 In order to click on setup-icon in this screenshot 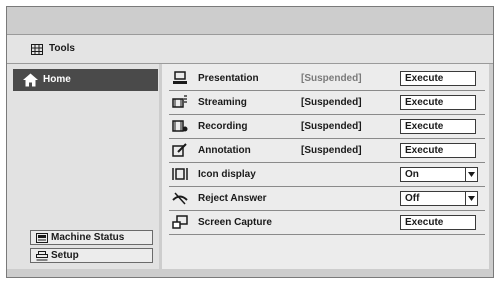, I will do `click(42, 256)`.